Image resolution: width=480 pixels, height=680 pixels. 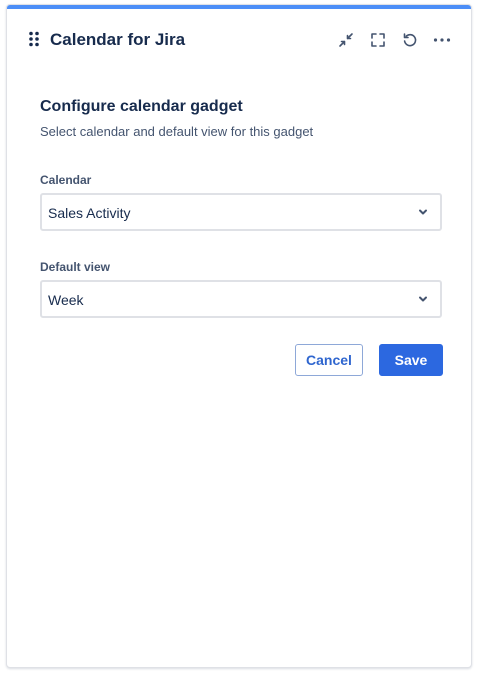 What do you see at coordinates (239, 37) in the screenshot?
I see `gadget-header: Calendar for Jira` at bounding box center [239, 37].